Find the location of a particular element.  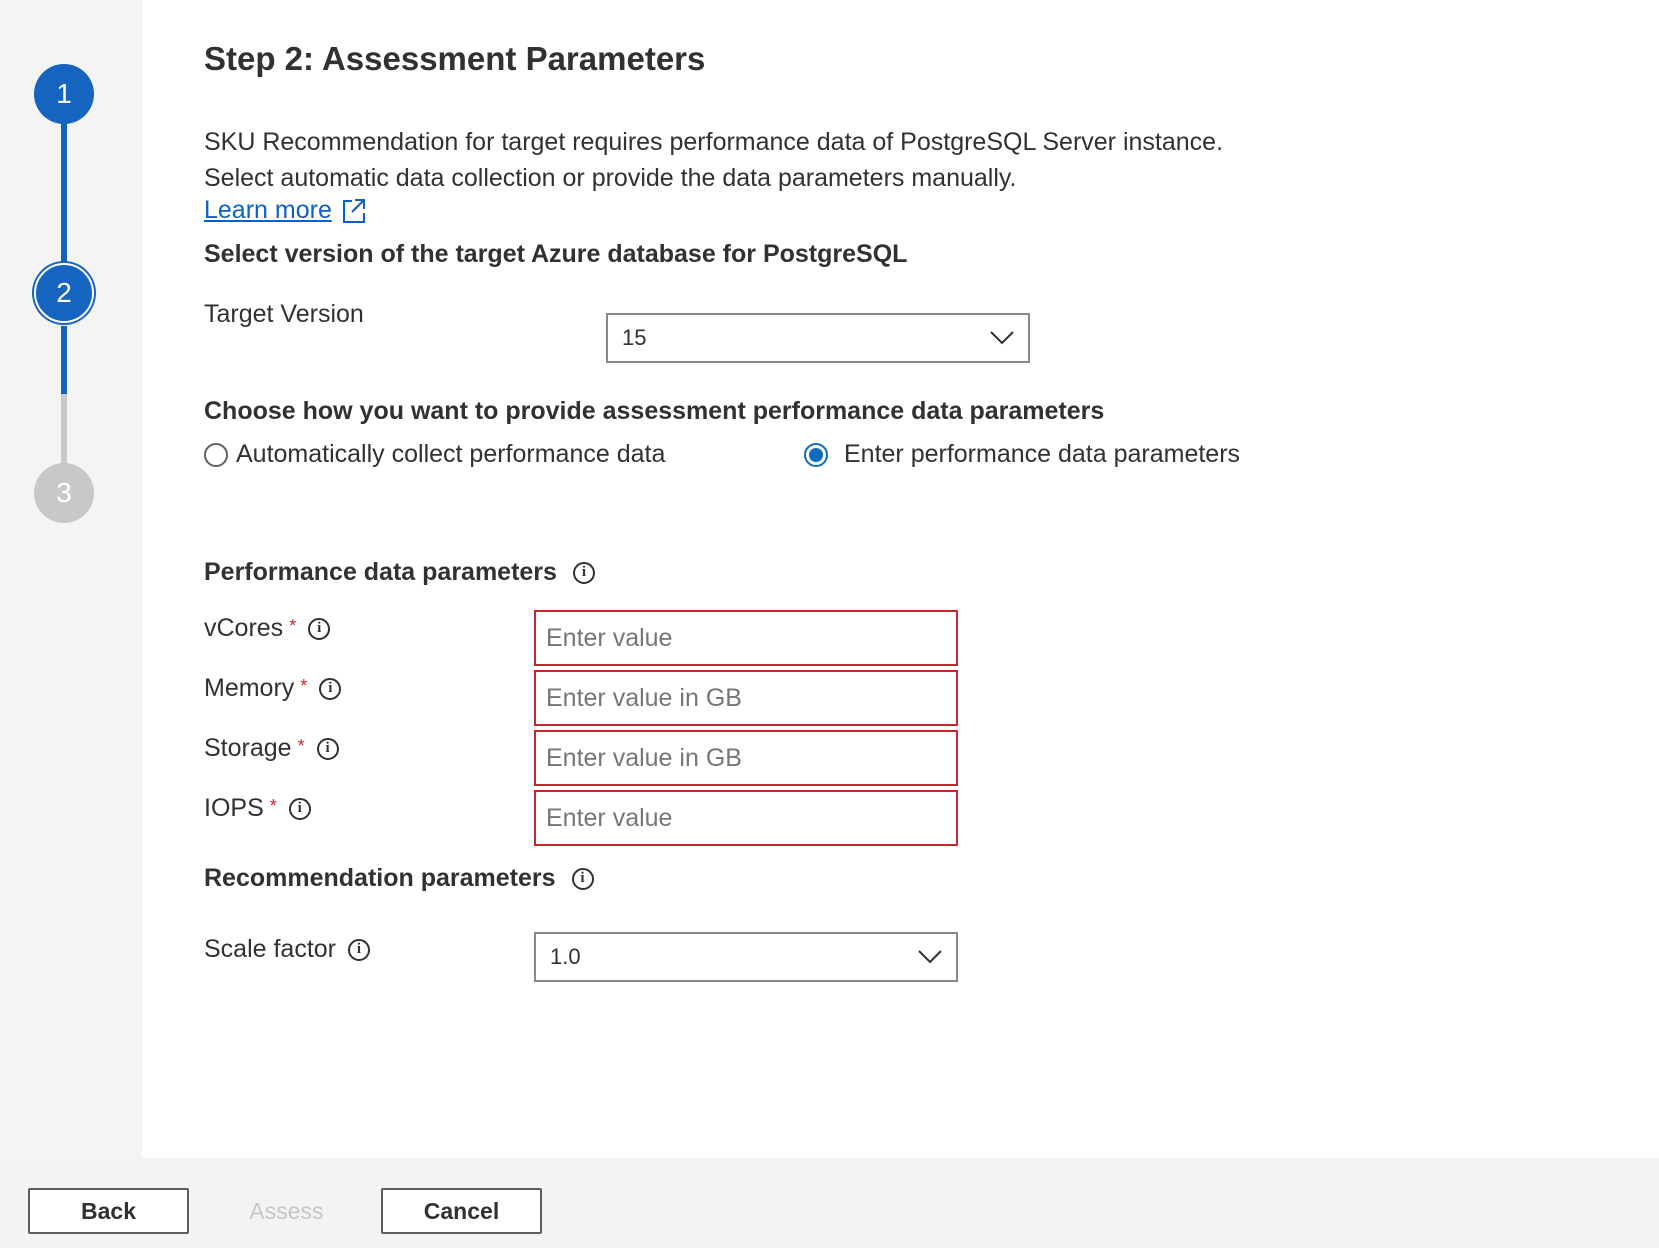

step-2-indicator: 2 is located at coordinates (64, 293).